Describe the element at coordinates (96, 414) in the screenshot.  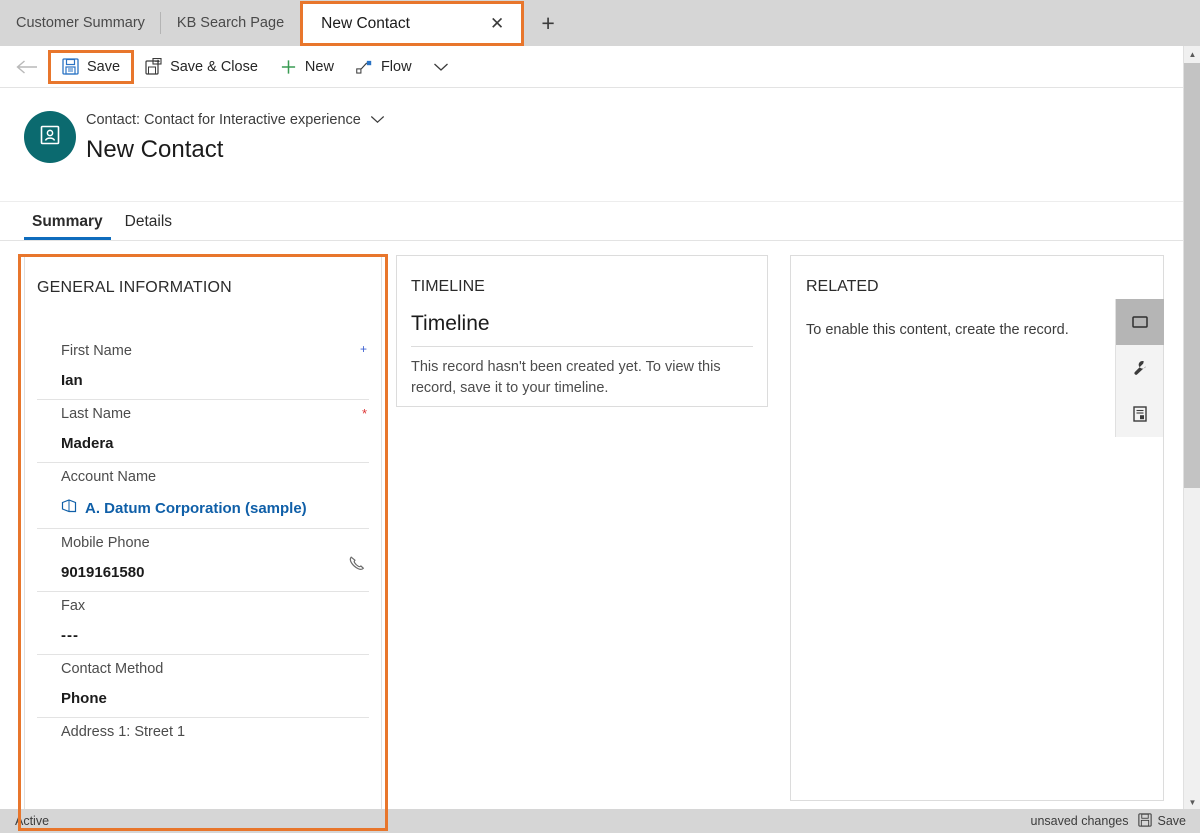
I see `field-label: Last Name` at that location.